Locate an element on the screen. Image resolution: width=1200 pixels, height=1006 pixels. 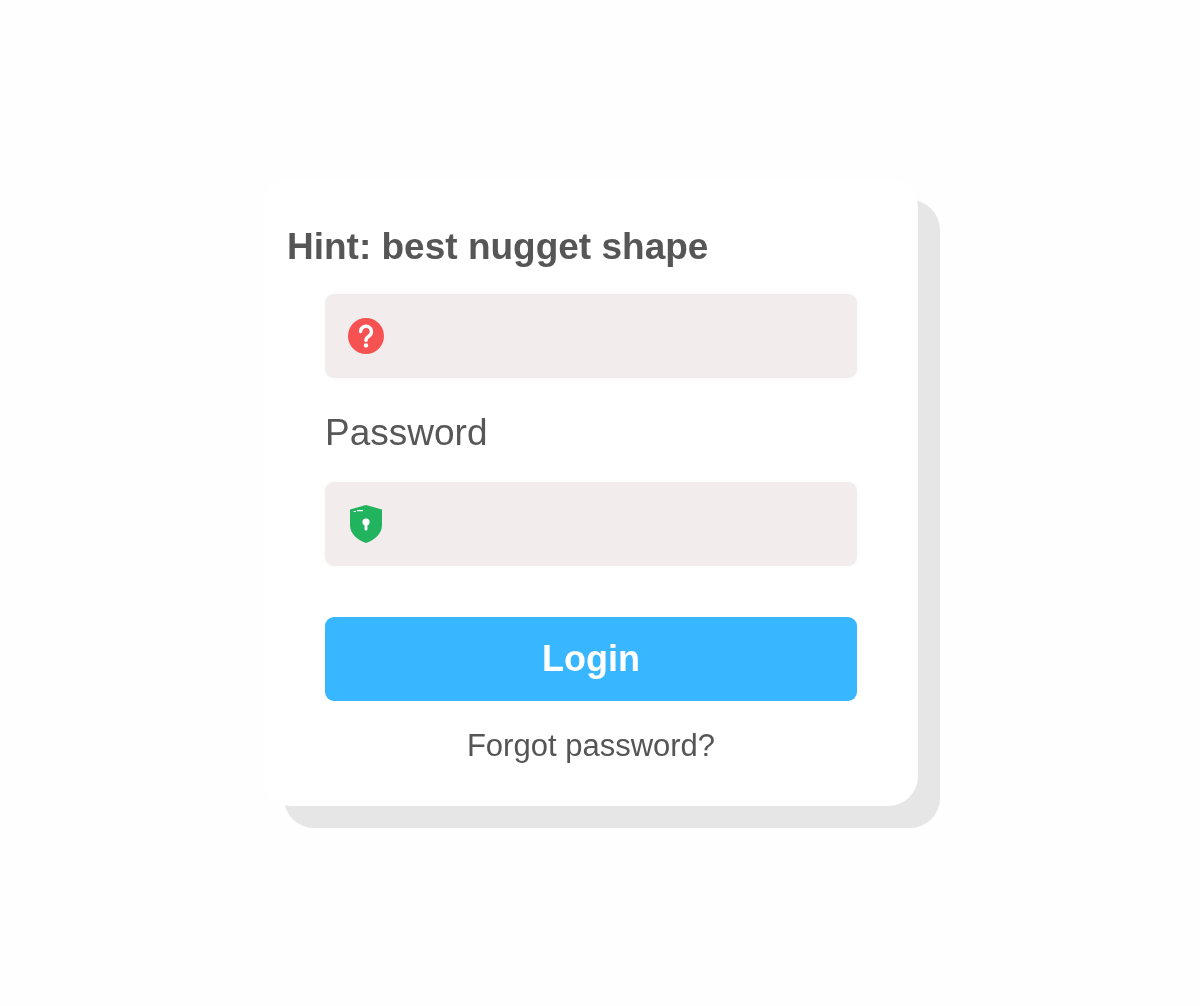
hint-heading: Hint: best nugget shape is located at coordinates (498, 247).